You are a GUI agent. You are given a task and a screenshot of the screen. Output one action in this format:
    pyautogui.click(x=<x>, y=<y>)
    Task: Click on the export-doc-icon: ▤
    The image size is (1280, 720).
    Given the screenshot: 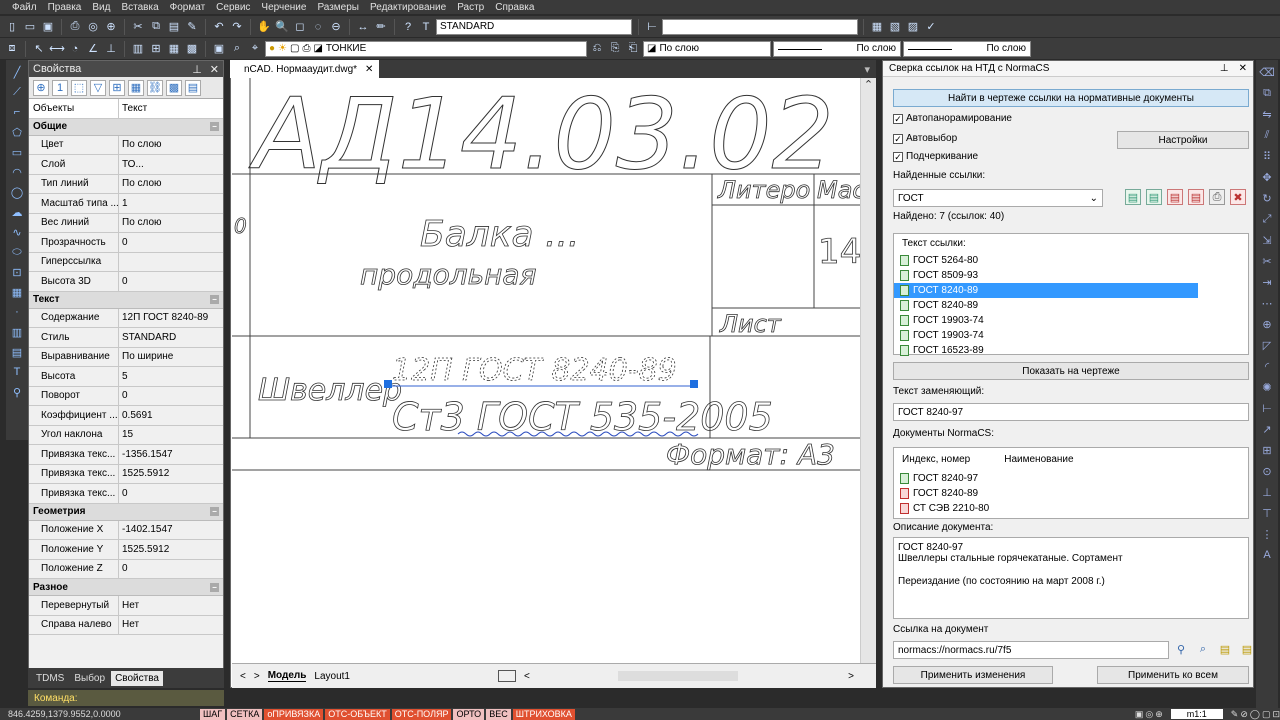 What is the action you would take?
    pyautogui.click(x=1133, y=197)
    